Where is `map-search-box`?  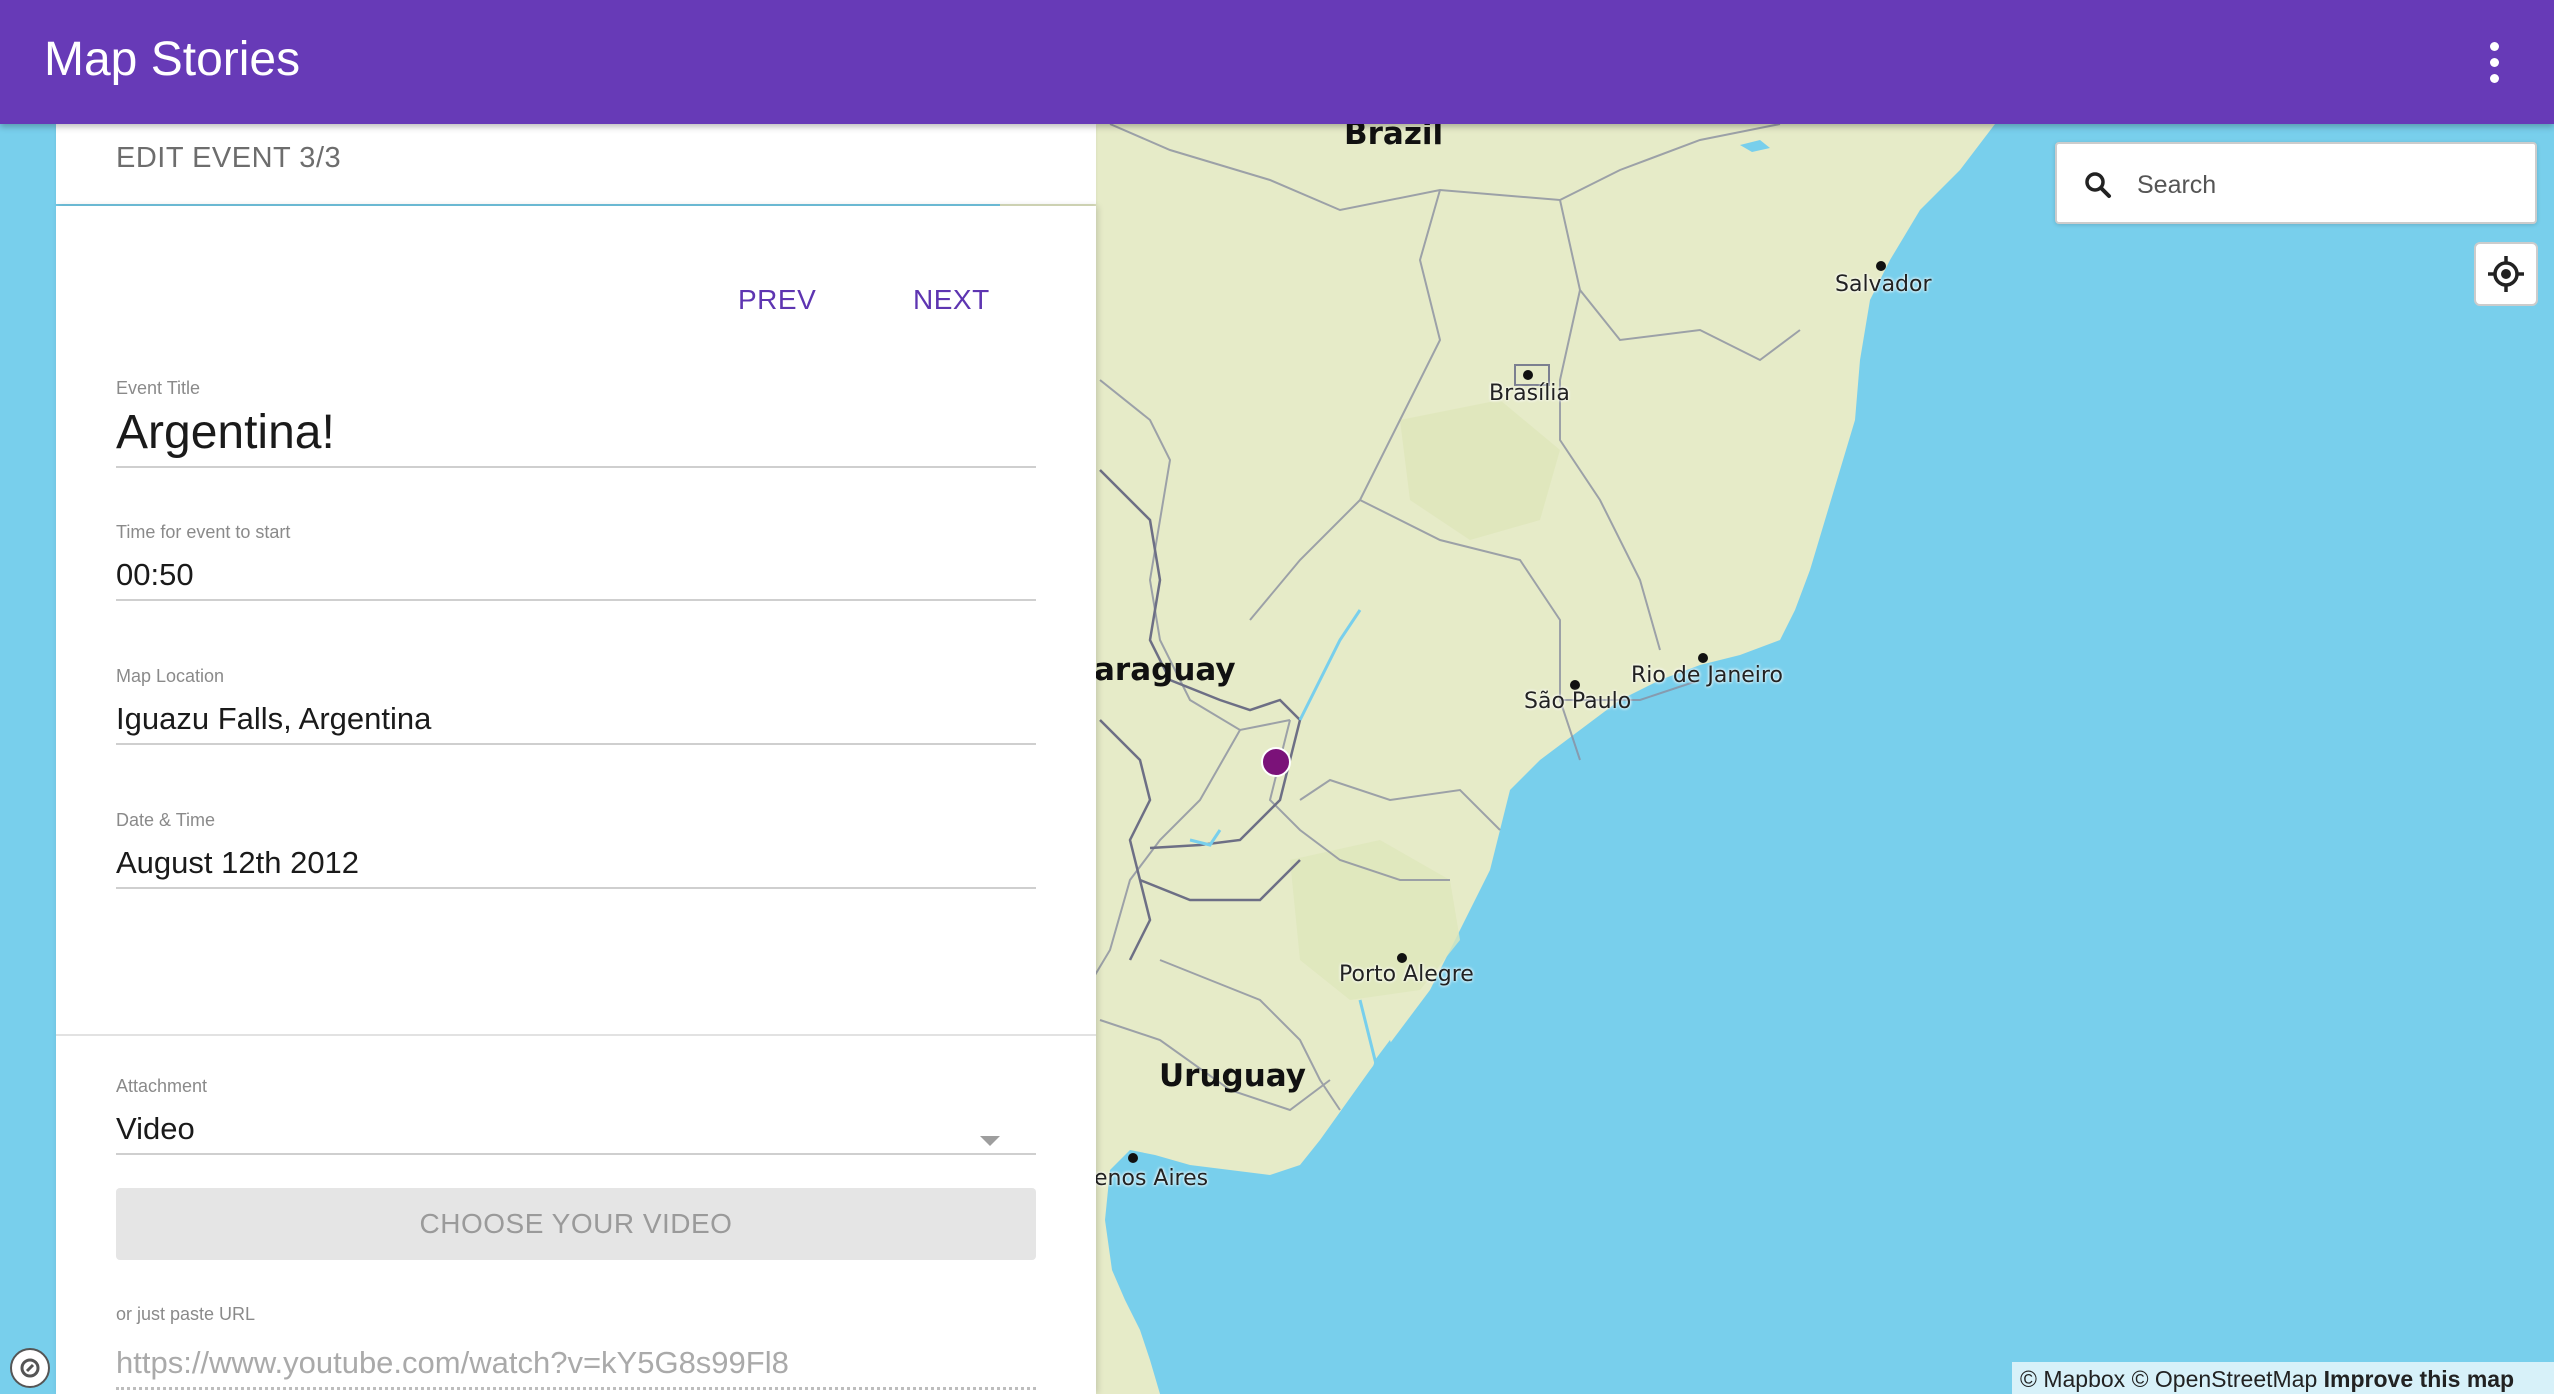
map-search-box is located at coordinates (2296, 183).